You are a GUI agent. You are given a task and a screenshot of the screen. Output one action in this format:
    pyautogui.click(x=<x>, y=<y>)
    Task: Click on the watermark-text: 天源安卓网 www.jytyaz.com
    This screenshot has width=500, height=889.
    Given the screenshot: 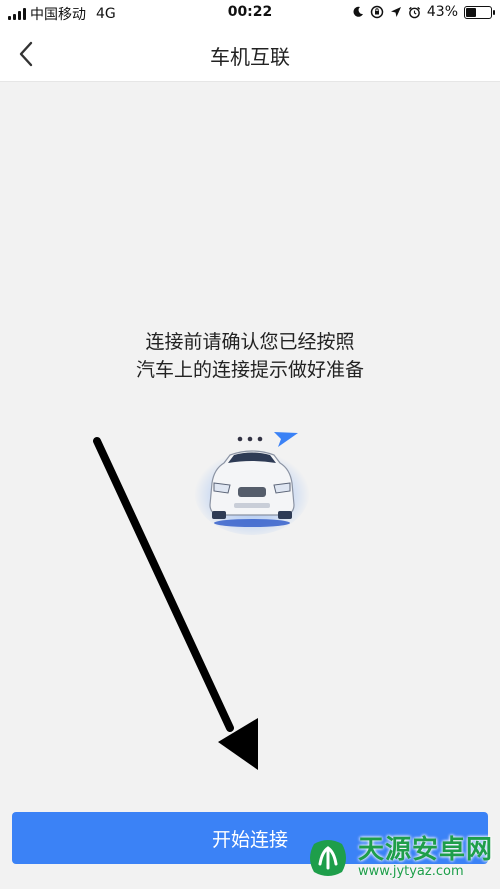 What is the action you would take?
    pyautogui.click(x=425, y=857)
    